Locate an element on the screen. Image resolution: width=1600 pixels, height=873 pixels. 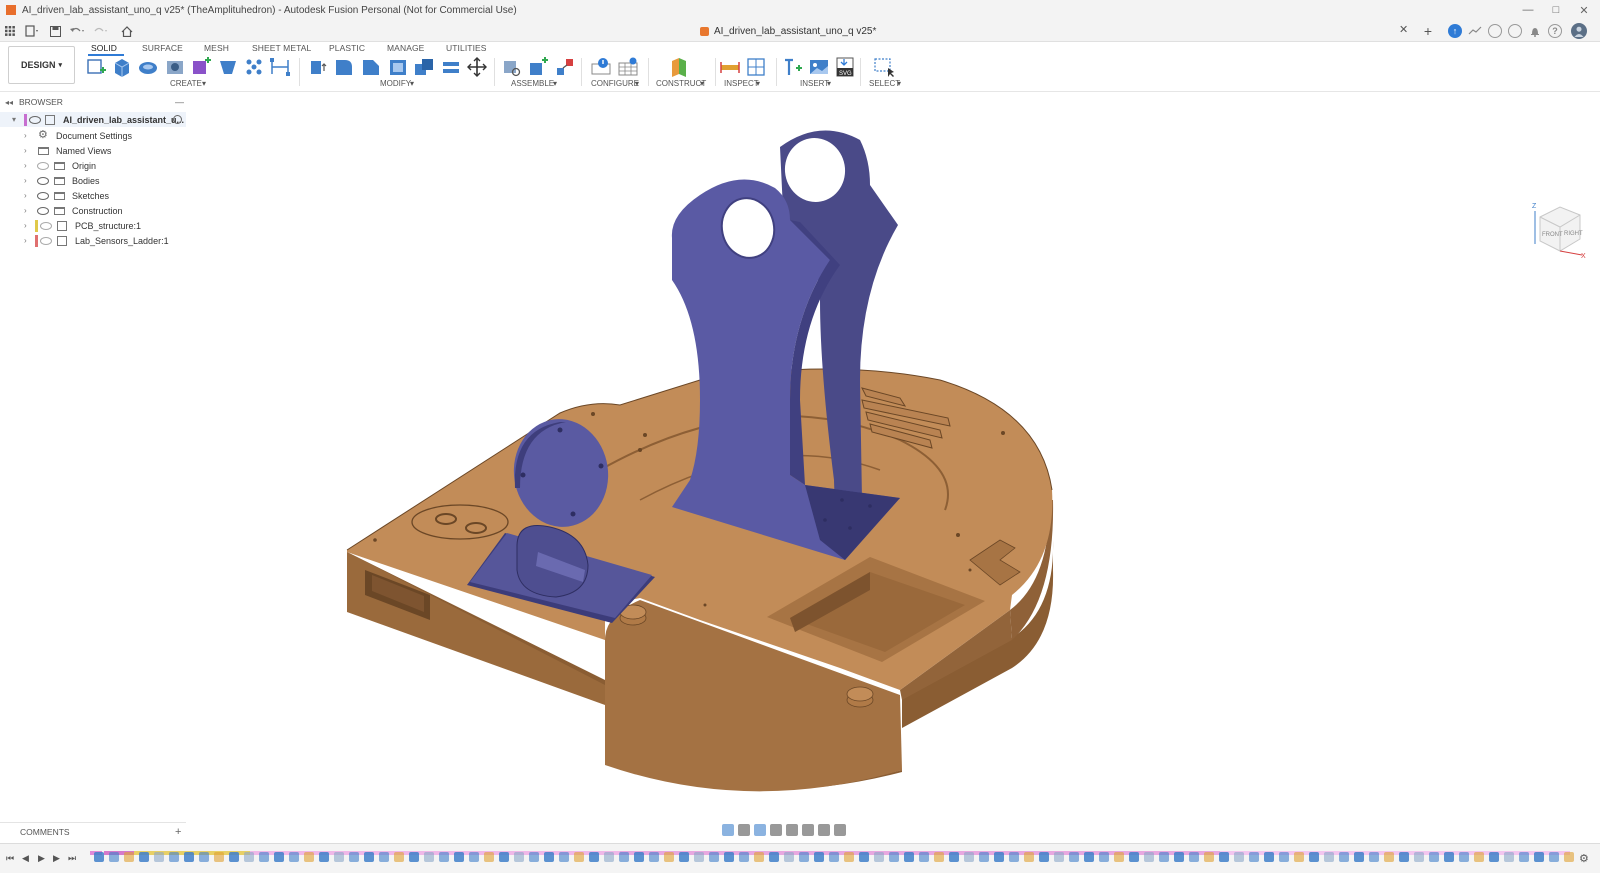
as-built-joint-tool is located at coordinates (565, 67).